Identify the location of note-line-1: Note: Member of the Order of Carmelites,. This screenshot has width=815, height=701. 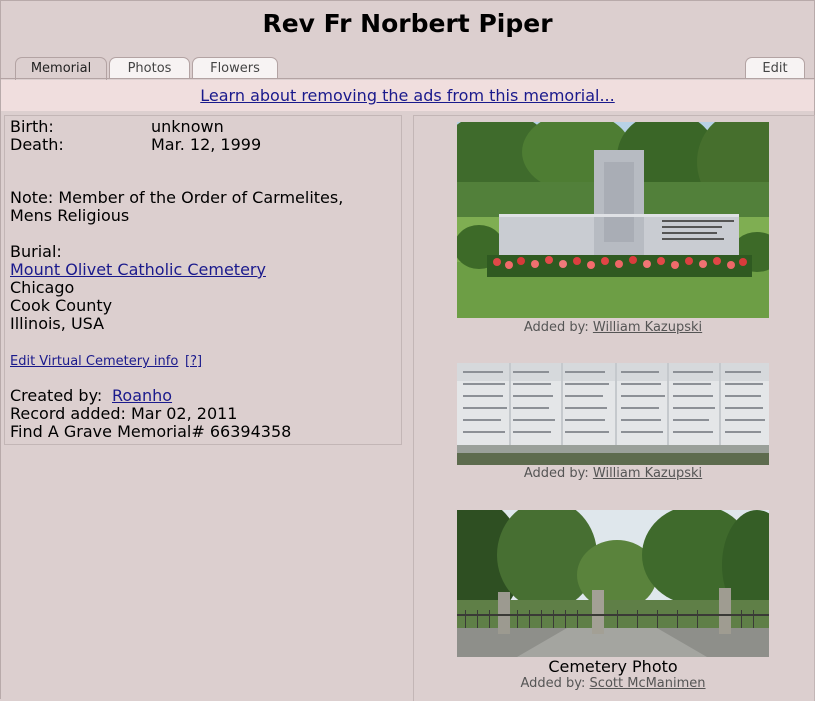
(177, 197).